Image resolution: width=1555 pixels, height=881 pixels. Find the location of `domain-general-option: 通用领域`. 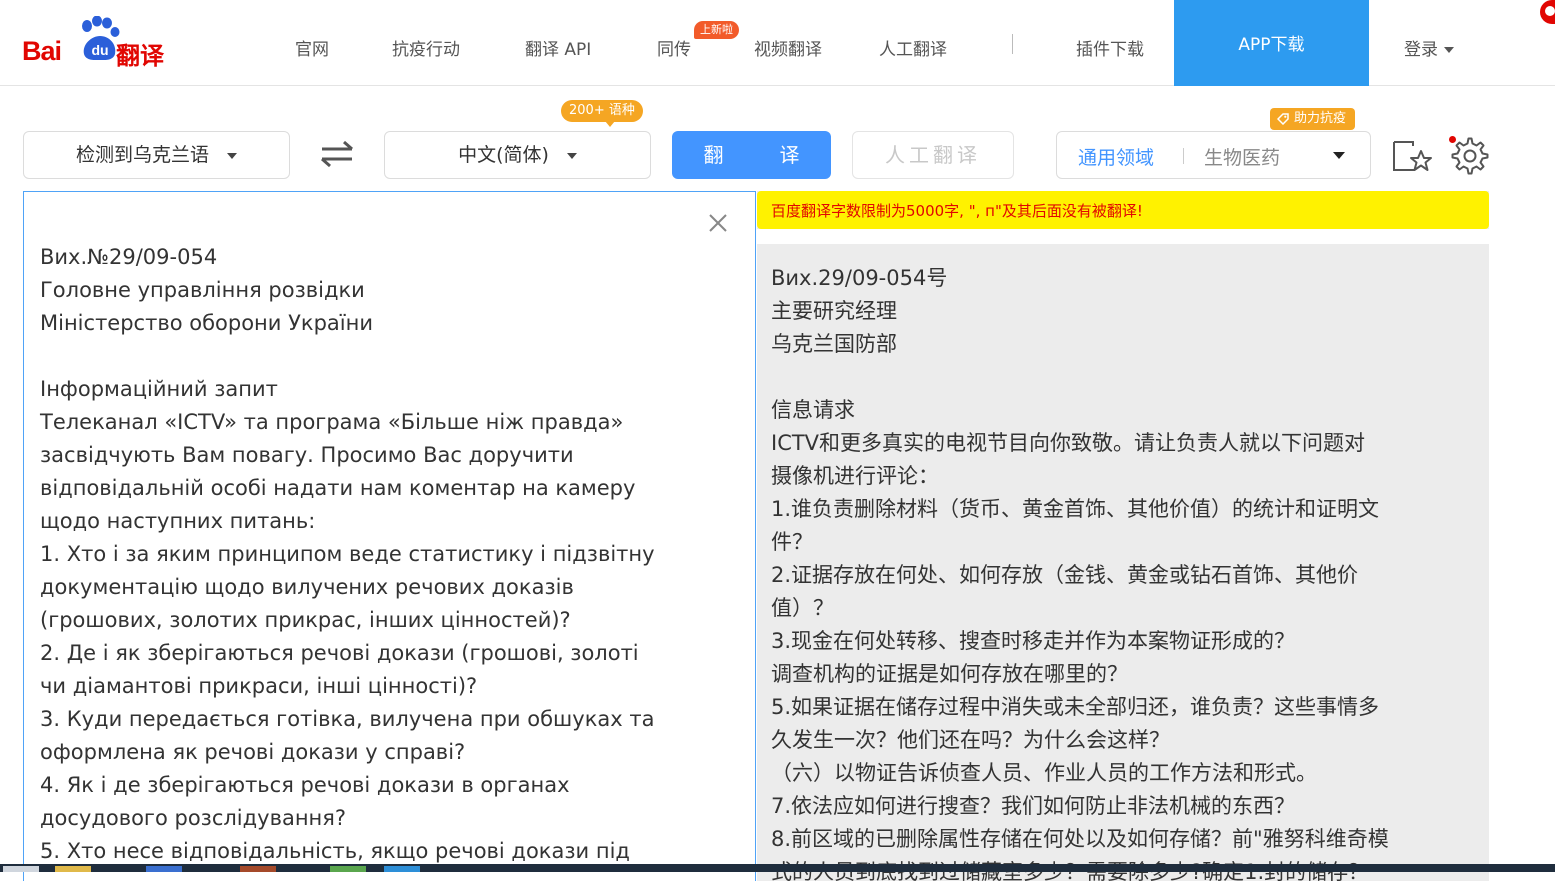

domain-general-option: 通用领域 is located at coordinates (1116, 156).